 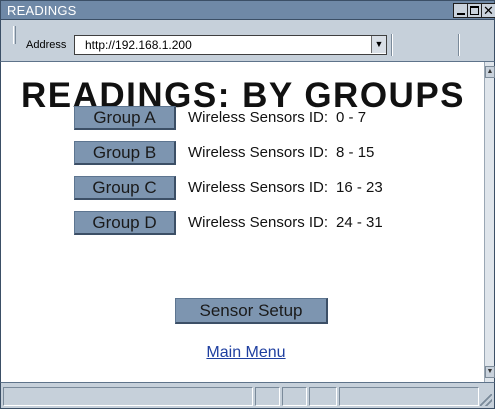 I want to click on window-title: READINGS, so click(x=42, y=10).